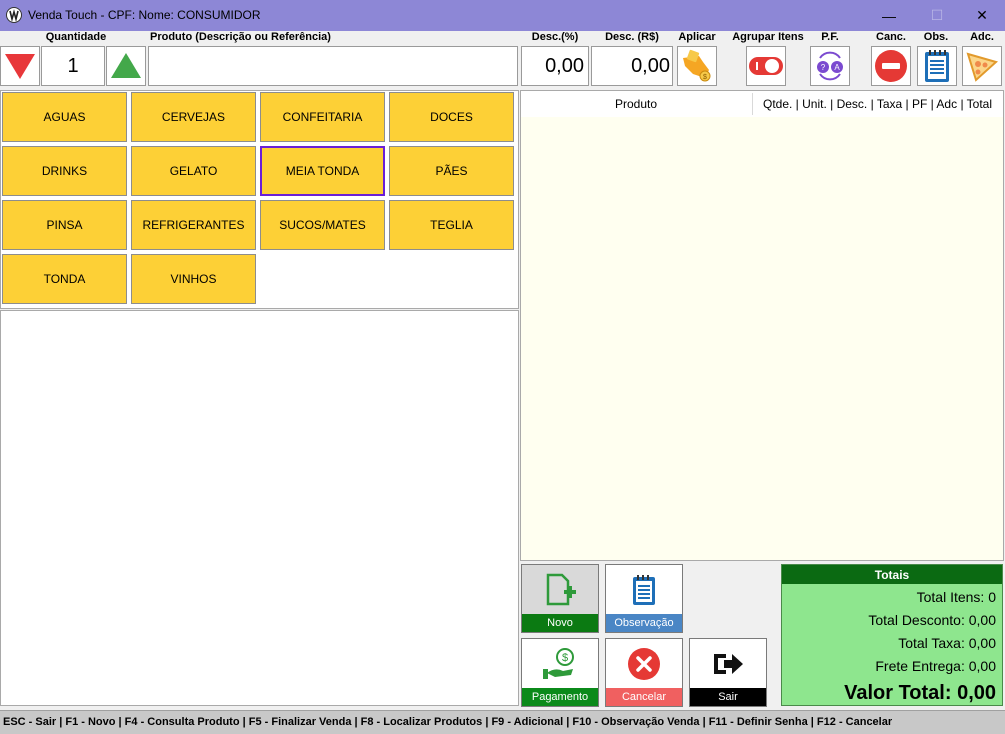 Image resolution: width=1005 pixels, height=734 pixels. What do you see at coordinates (333, 66) in the screenshot?
I see `product-search-input` at bounding box center [333, 66].